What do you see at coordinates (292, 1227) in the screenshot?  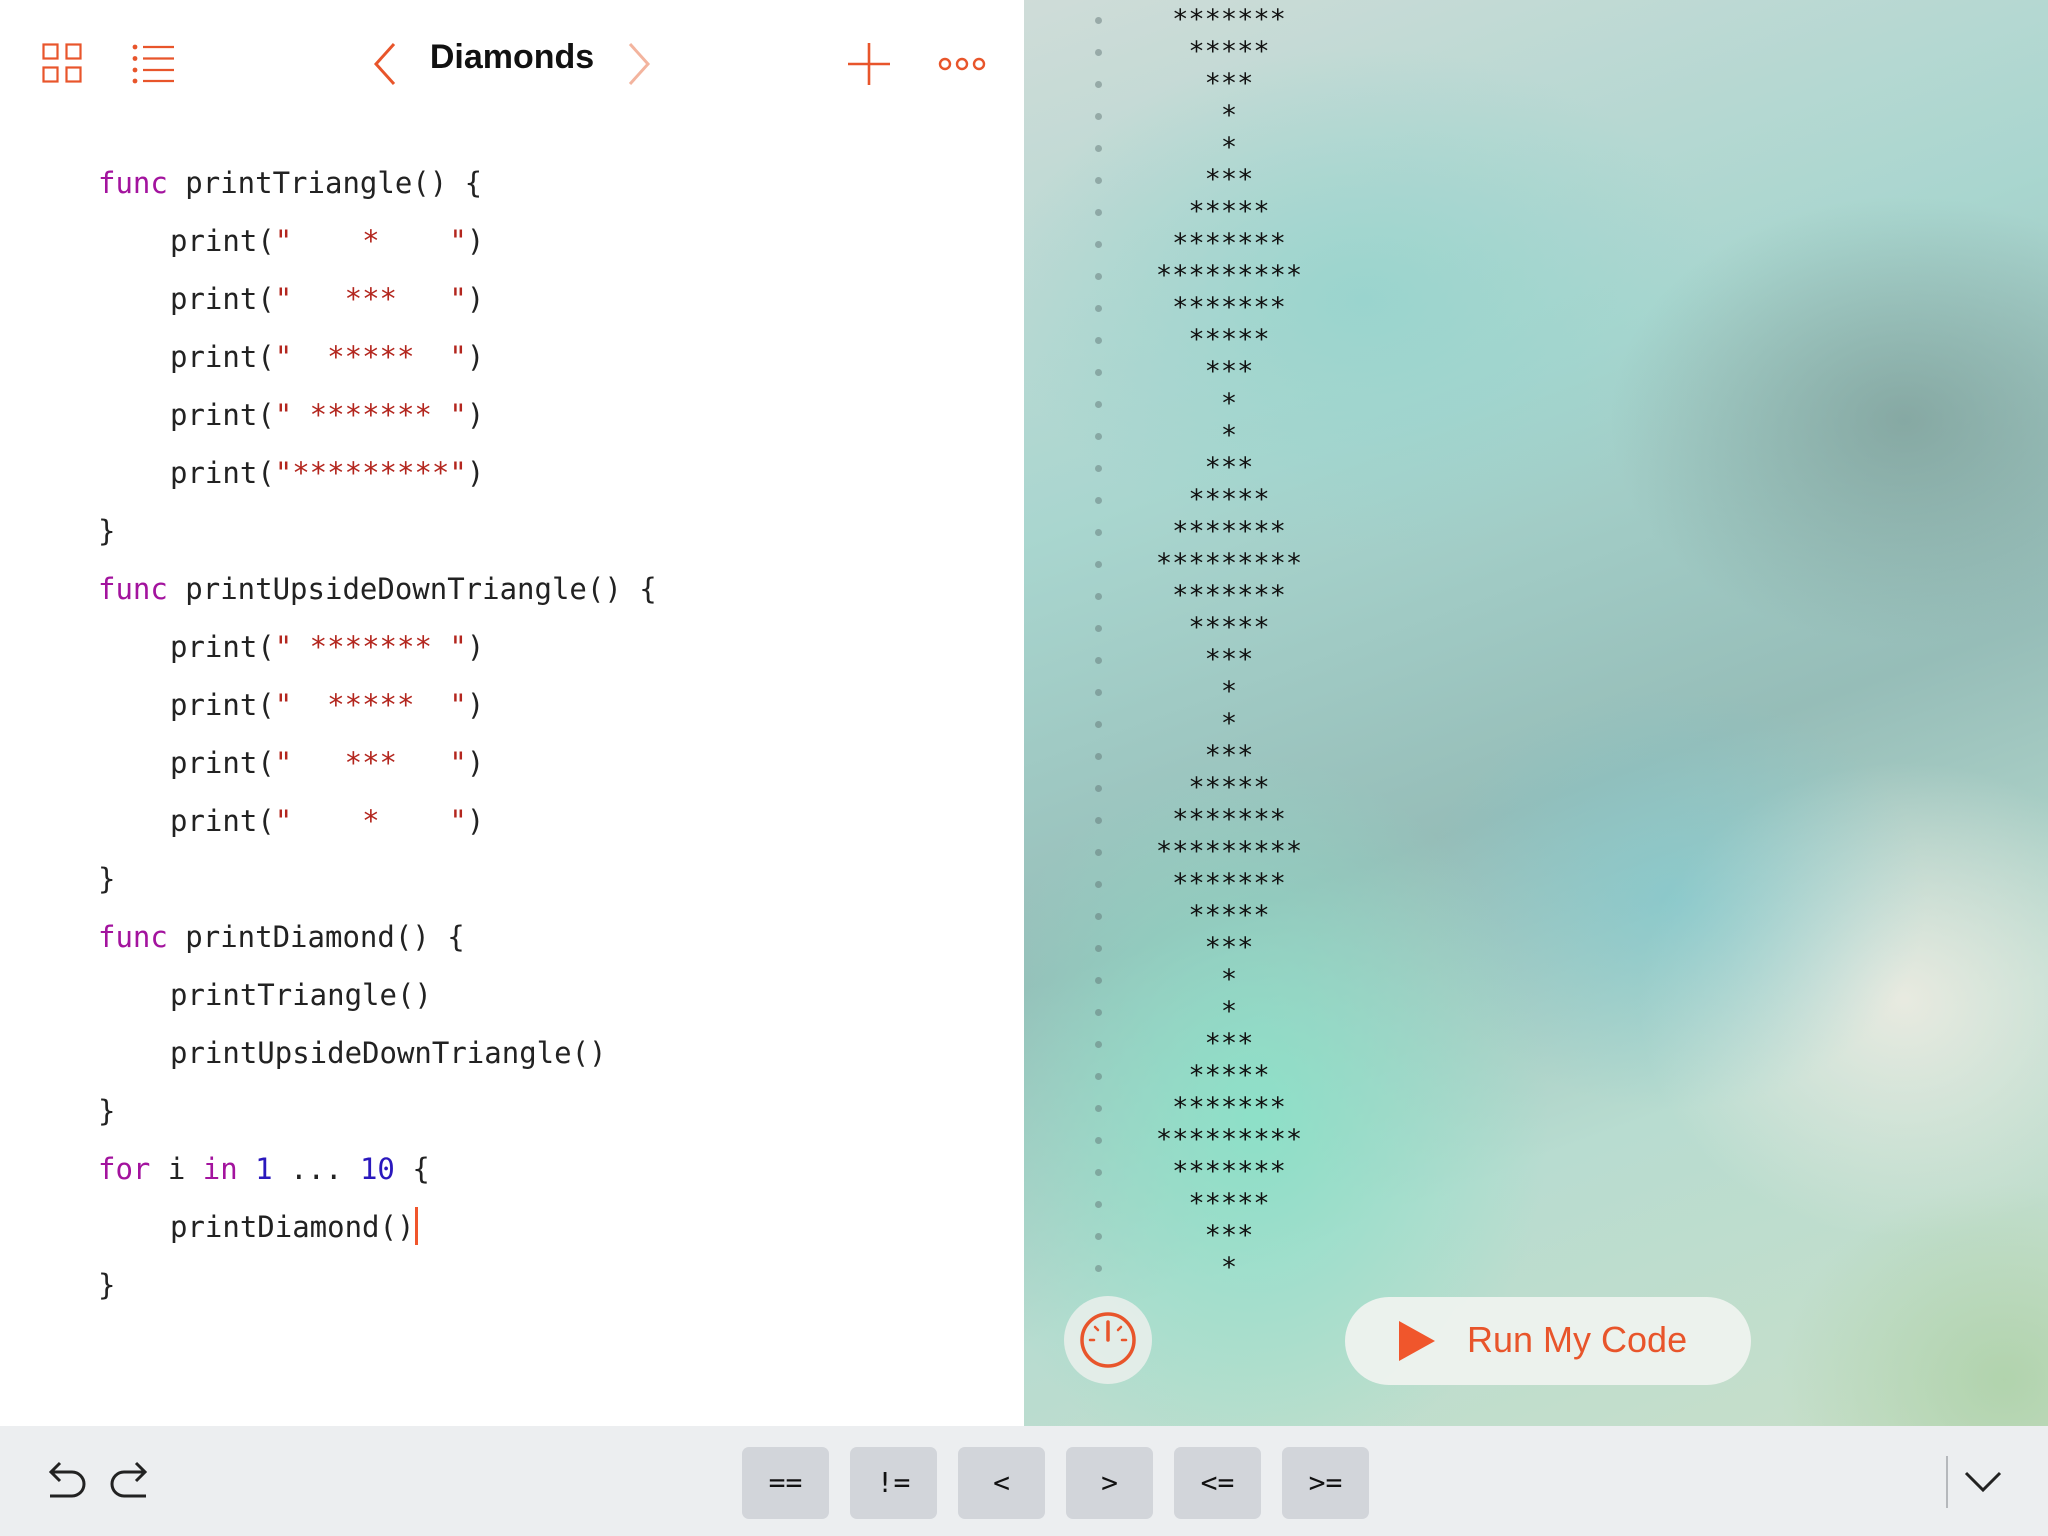 I see `code-text: printDiamond()` at bounding box center [292, 1227].